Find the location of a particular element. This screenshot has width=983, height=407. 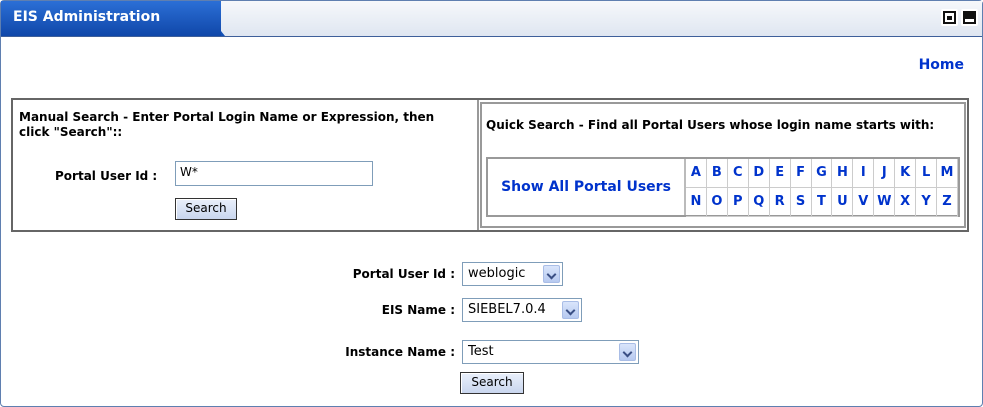

maximize-icon is located at coordinates (949, 17).